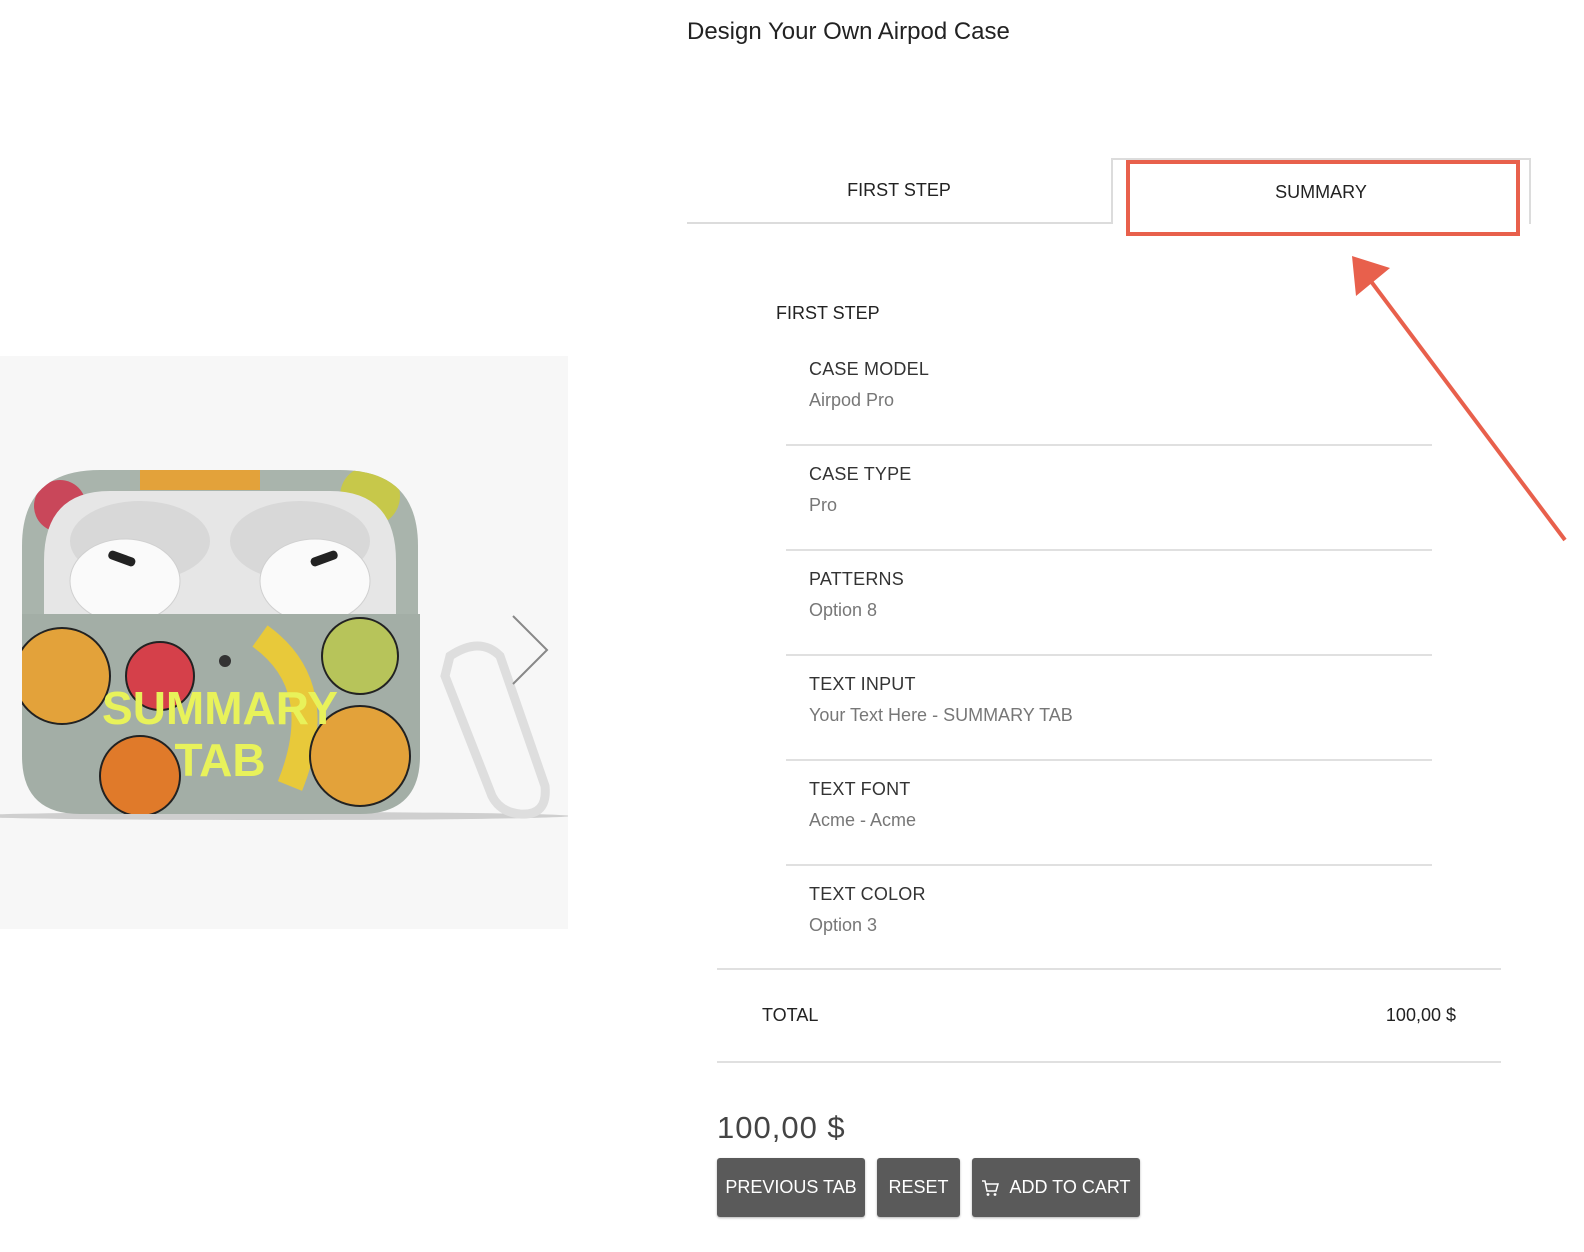 Image resolution: width=1584 pixels, height=1252 pixels. I want to click on price-display: 100,00 $, so click(781, 1127).